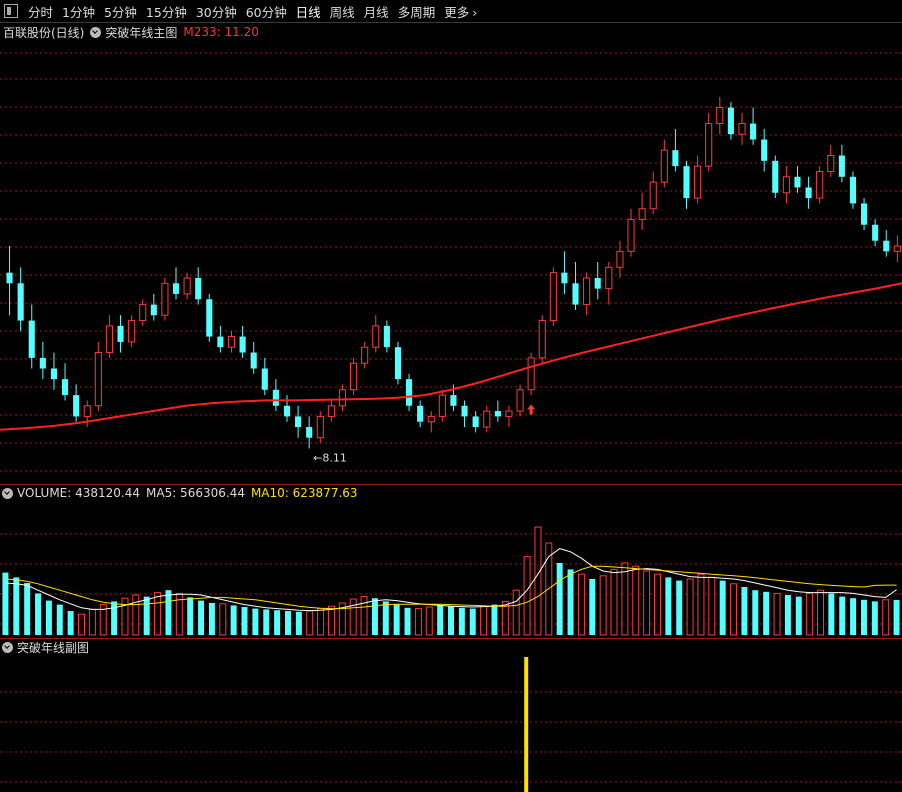 The height and width of the screenshot is (792, 902). What do you see at coordinates (217, 11) in the screenshot?
I see `period-tab-30min: 30分钟` at bounding box center [217, 11].